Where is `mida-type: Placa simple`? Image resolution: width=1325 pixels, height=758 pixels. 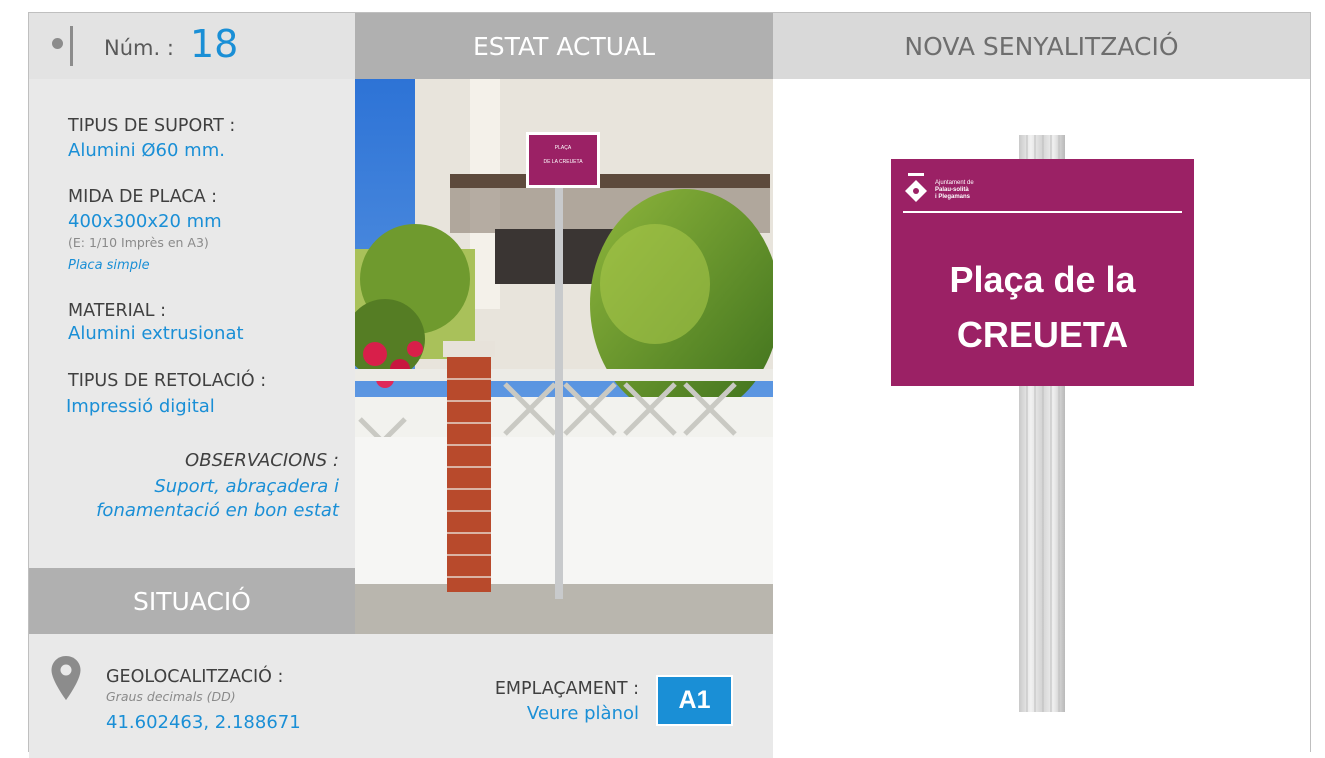 mida-type: Placa simple is located at coordinates (109, 265).